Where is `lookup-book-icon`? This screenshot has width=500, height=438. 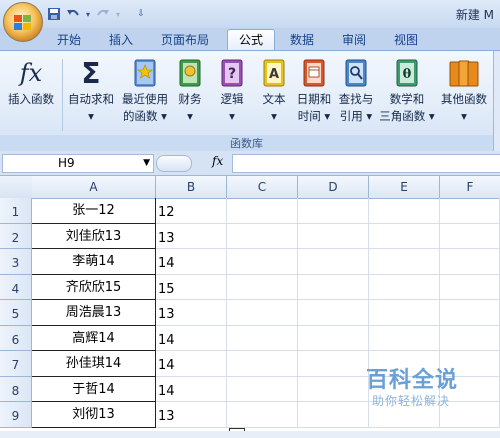 lookup-book-icon is located at coordinates (356, 73).